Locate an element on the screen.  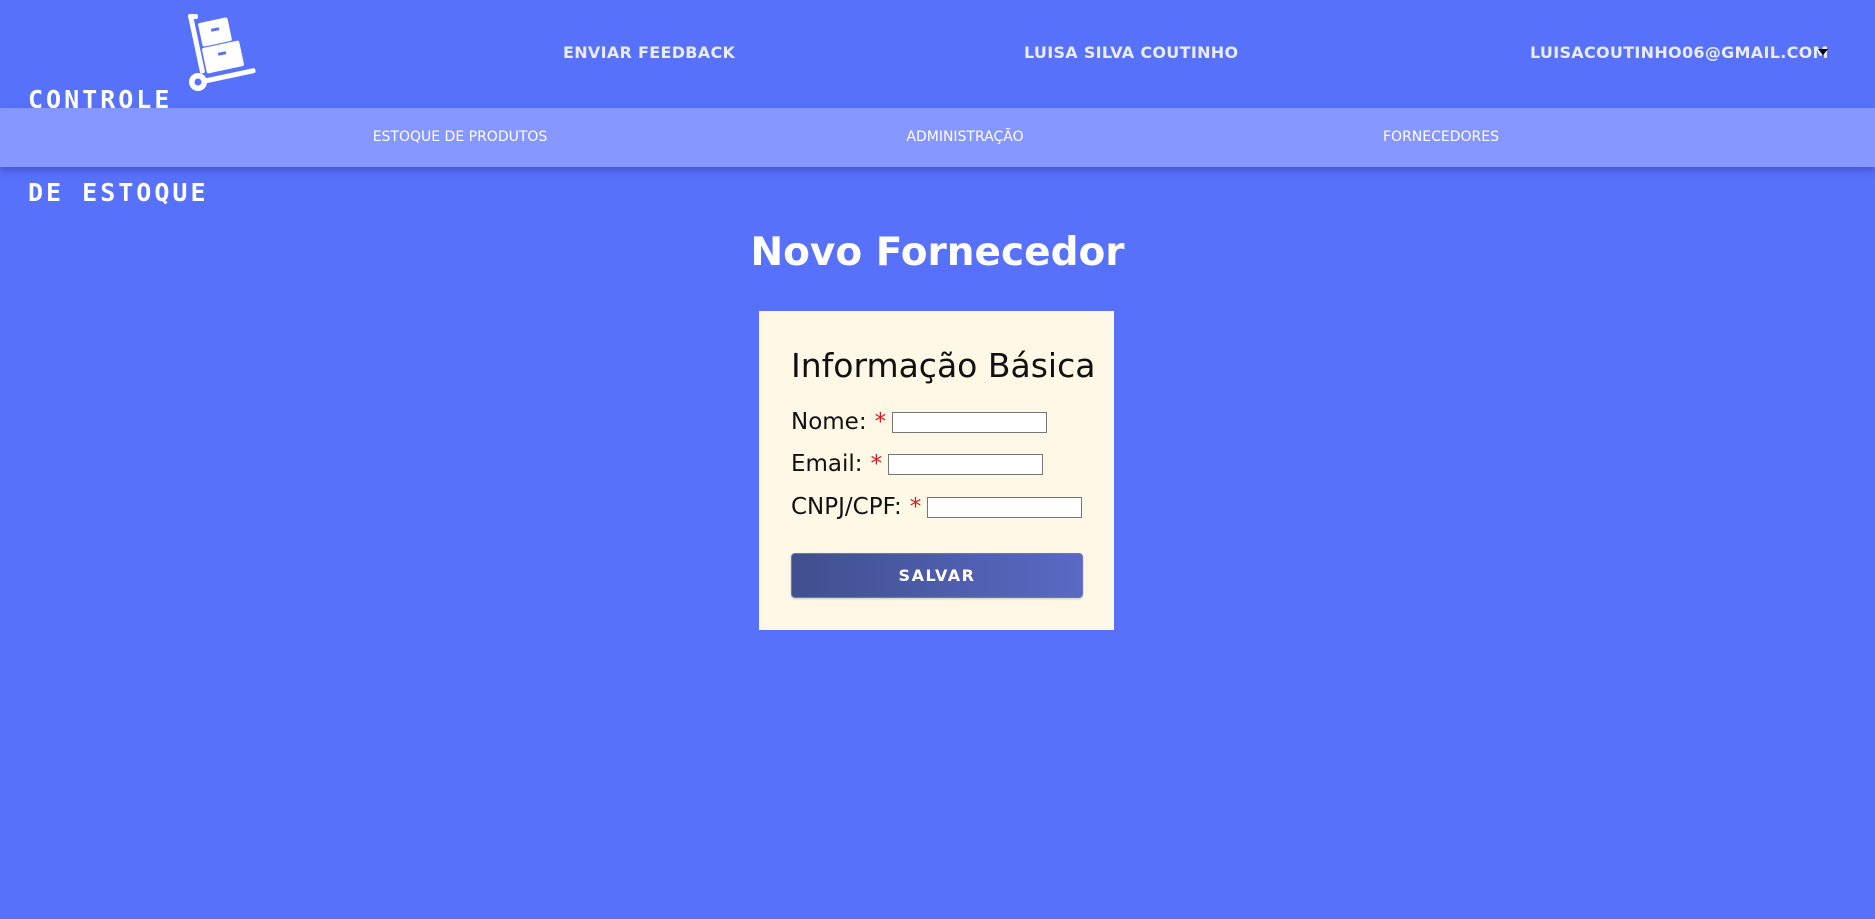
email-input is located at coordinates (966, 464).